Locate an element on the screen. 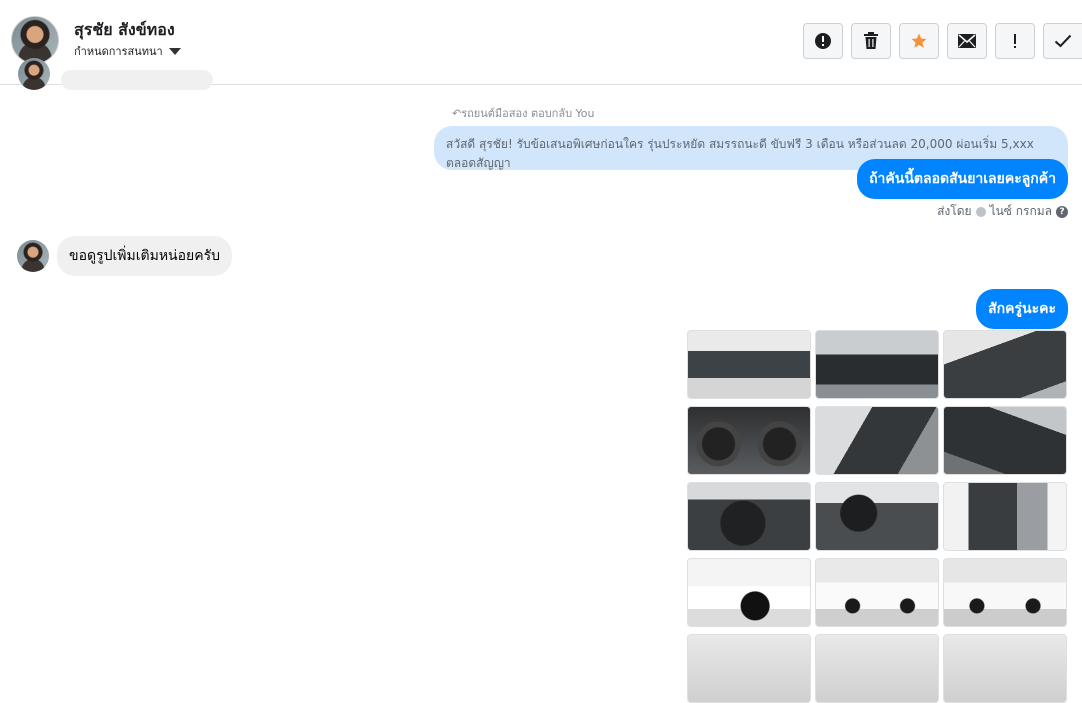 The height and width of the screenshot is (703, 1082). photo-side-view is located at coordinates (877, 592).